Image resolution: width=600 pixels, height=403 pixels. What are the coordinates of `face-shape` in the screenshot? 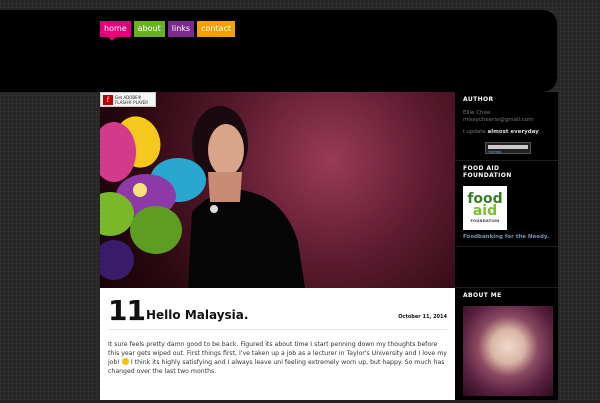 It's located at (226, 150).